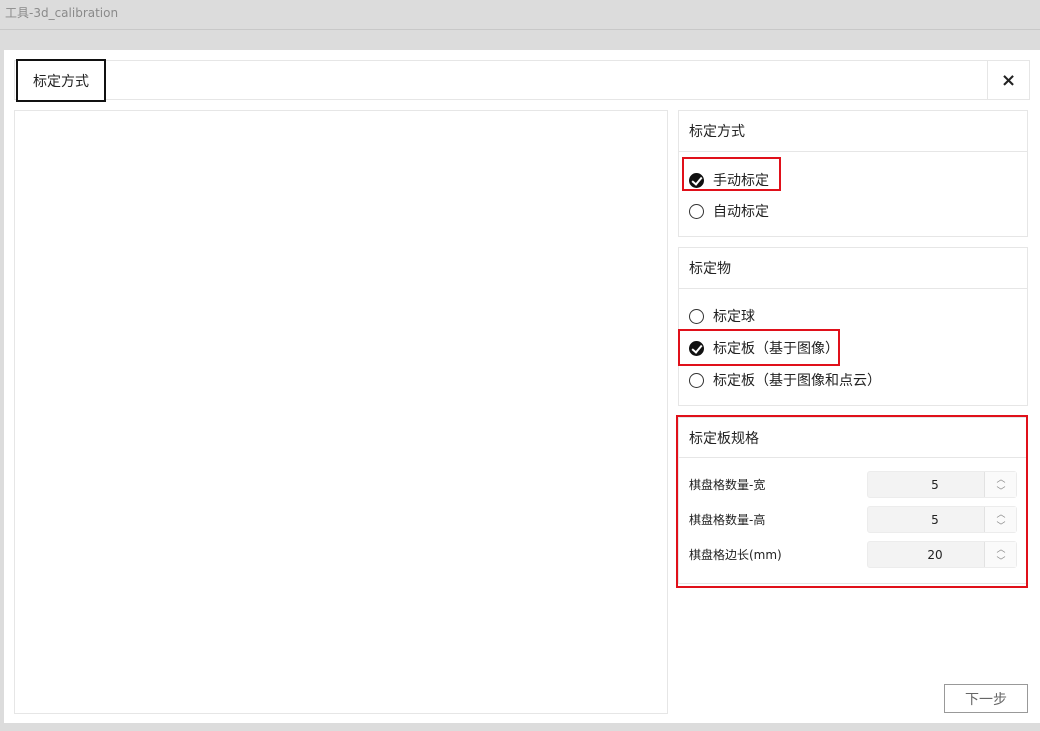  I want to click on radio-board-image-pointcloud: 标定板（基于图像和点云）, so click(785, 380).